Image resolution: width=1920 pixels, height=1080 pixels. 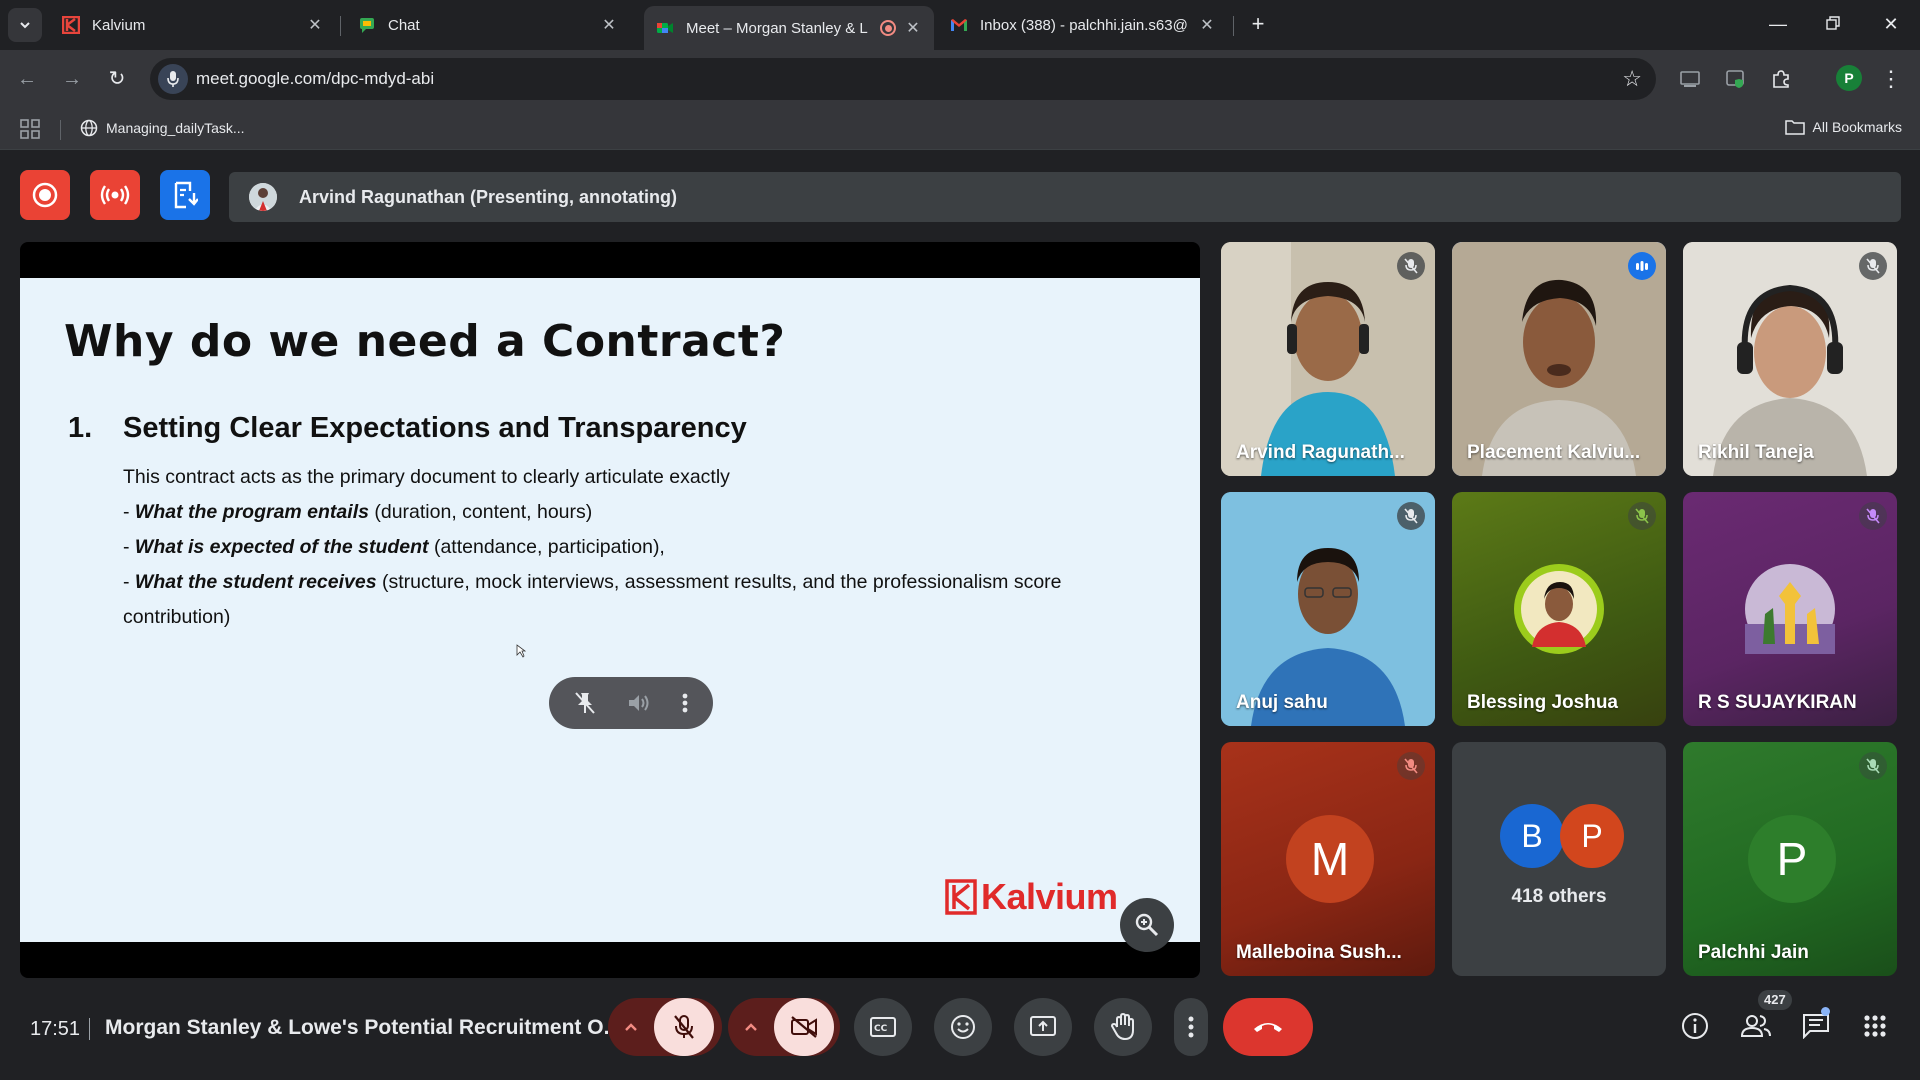 What do you see at coordinates (1559, 609) in the screenshot?
I see `participant-tile: Blessing Joshua` at bounding box center [1559, 609].